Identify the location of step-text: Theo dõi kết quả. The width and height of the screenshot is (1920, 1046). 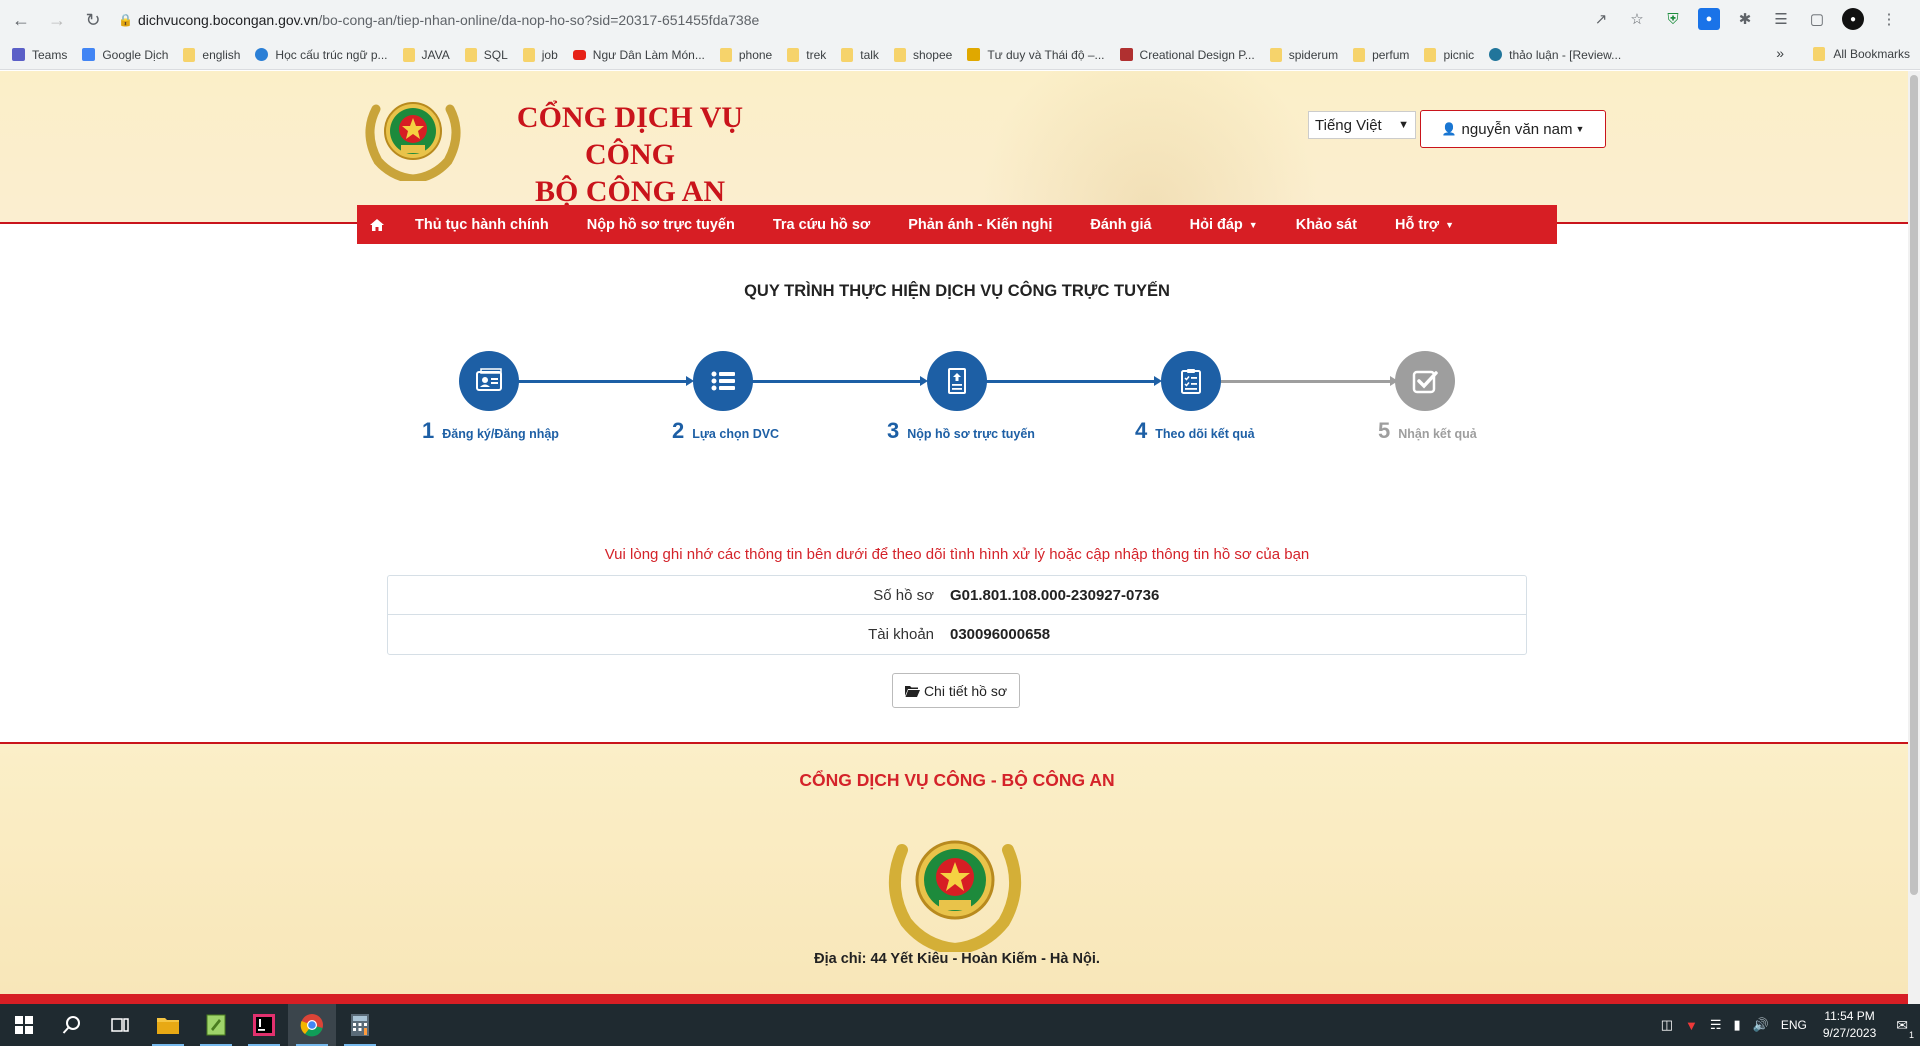
(1205, 434).